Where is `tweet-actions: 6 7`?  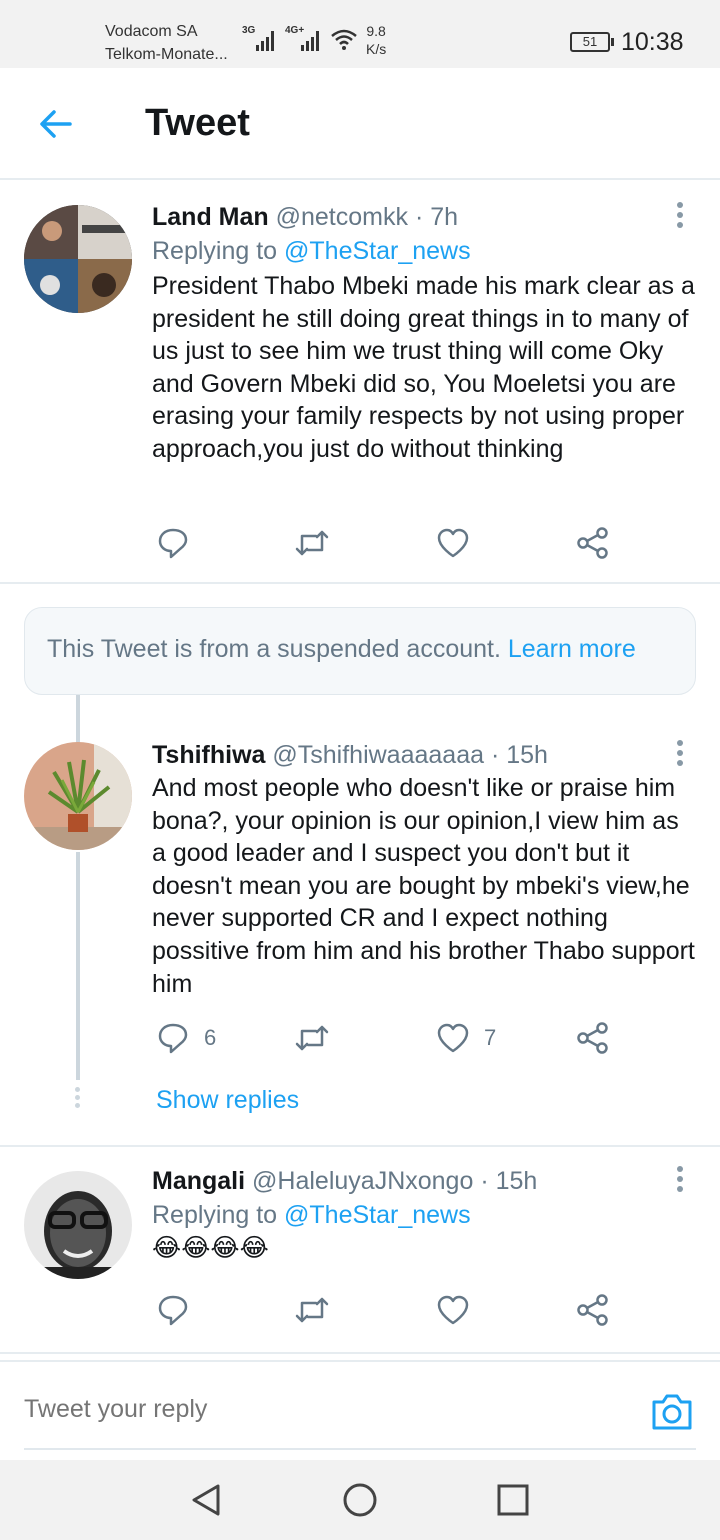
tweet-actions: 6 7 is located at coordinates (392, 1038).